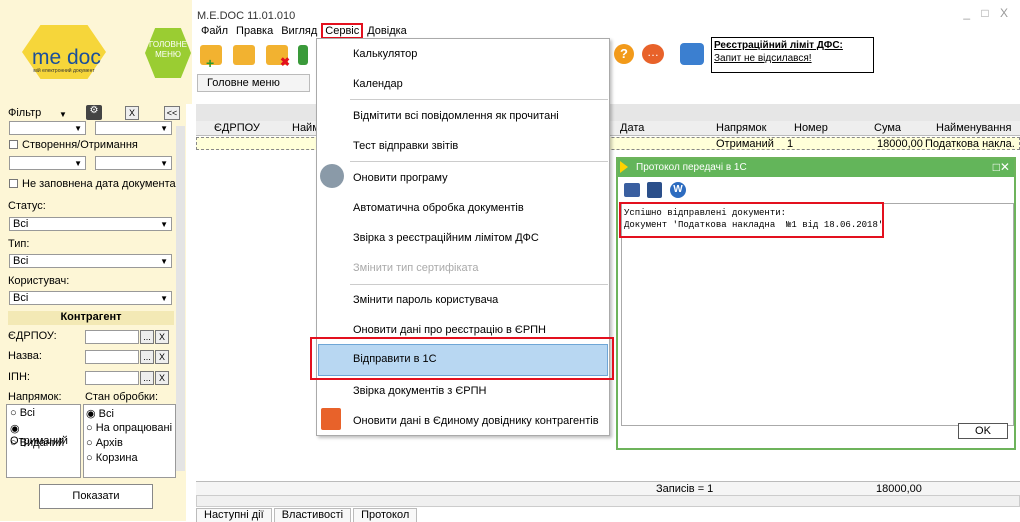  What do you see at coordinates (180, 298) in the screenshot?
I see `sidebar-scrollbar` at bounding box center [180, 298].